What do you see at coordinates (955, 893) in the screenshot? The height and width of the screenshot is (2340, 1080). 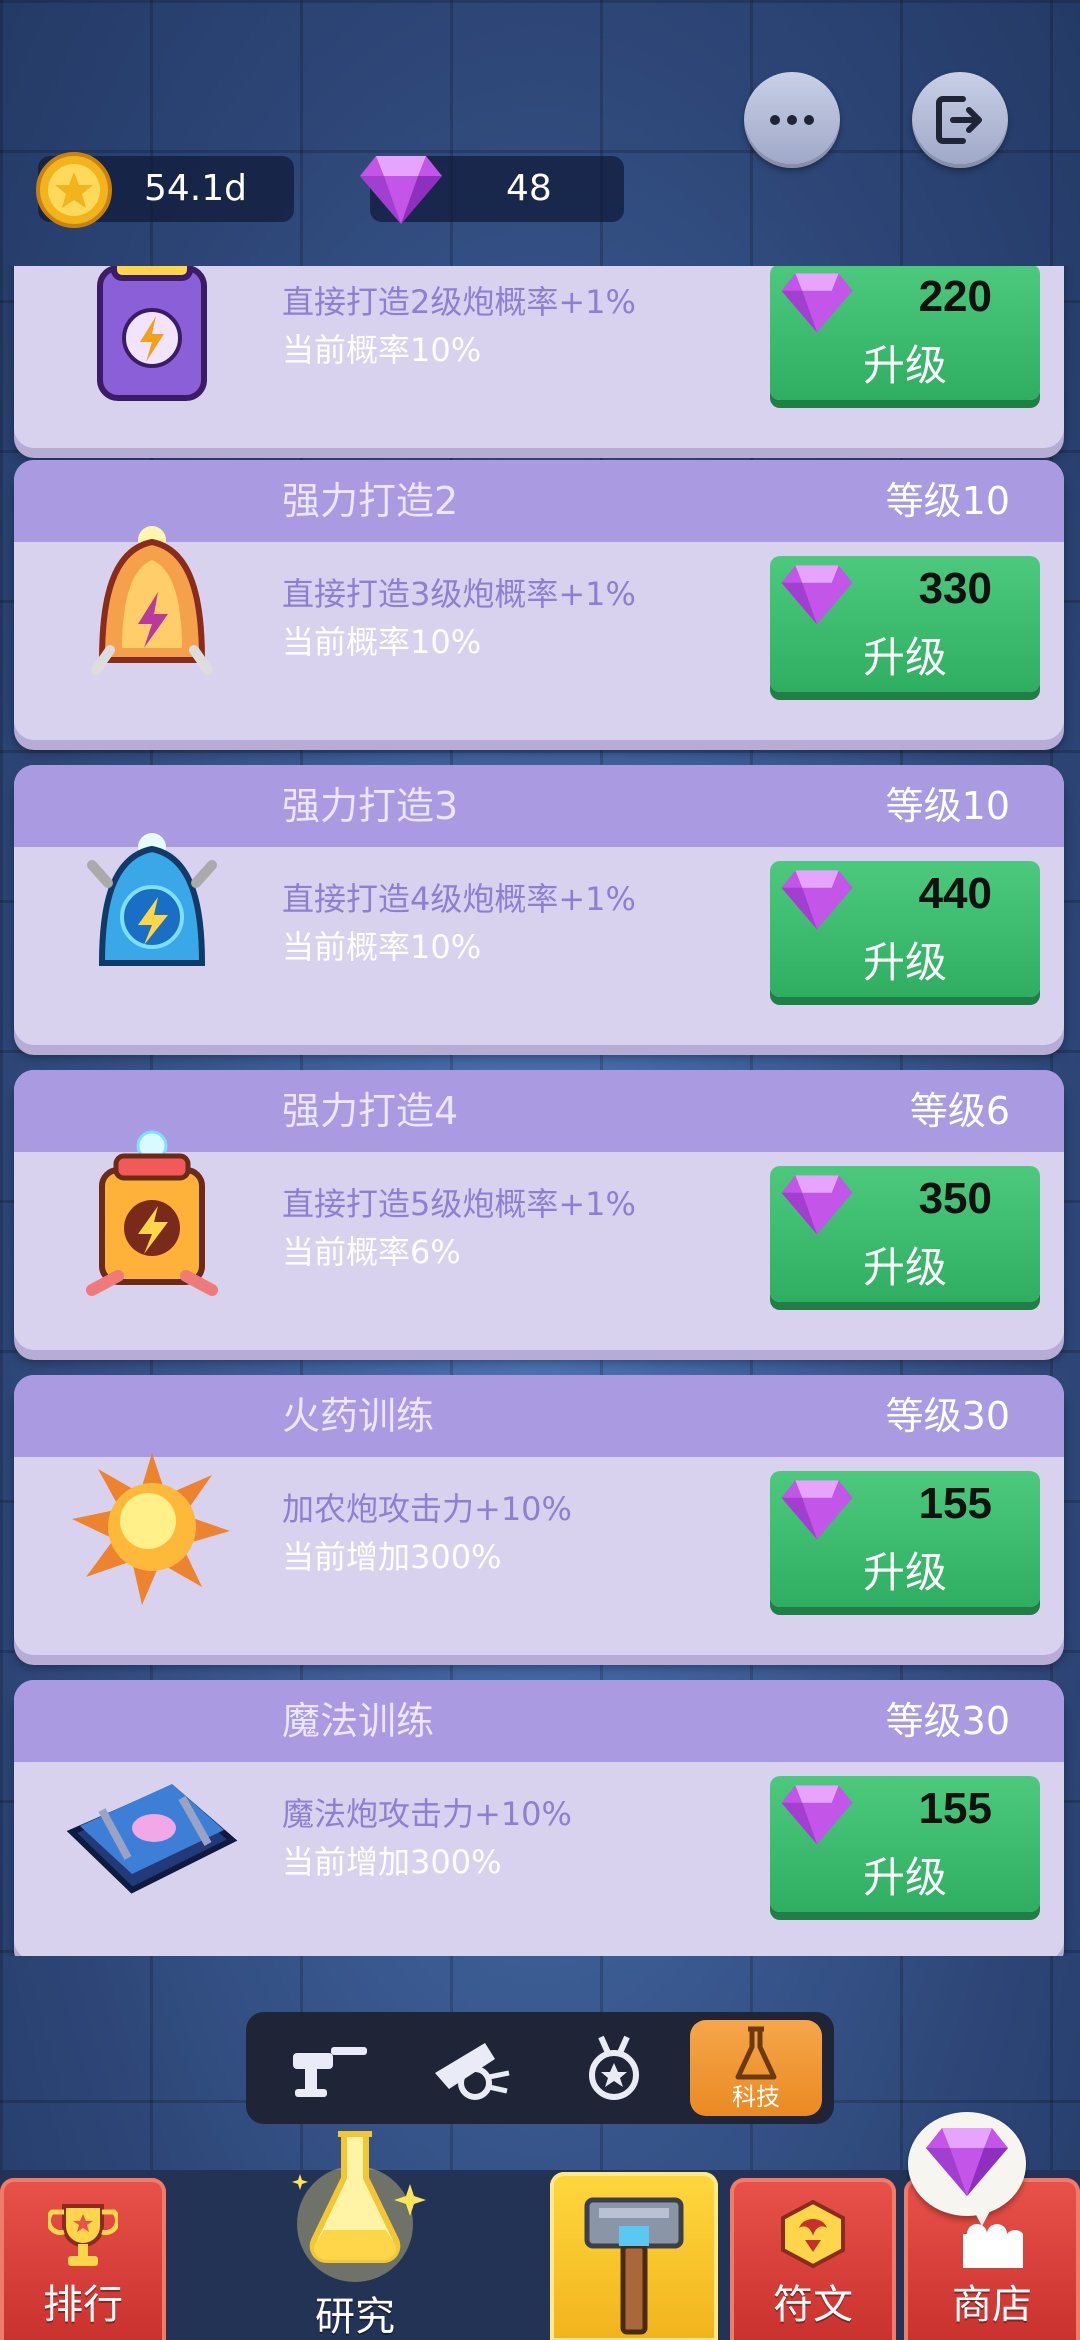 I see `upgrade-cost: 440` at bounding box center [955, 893].